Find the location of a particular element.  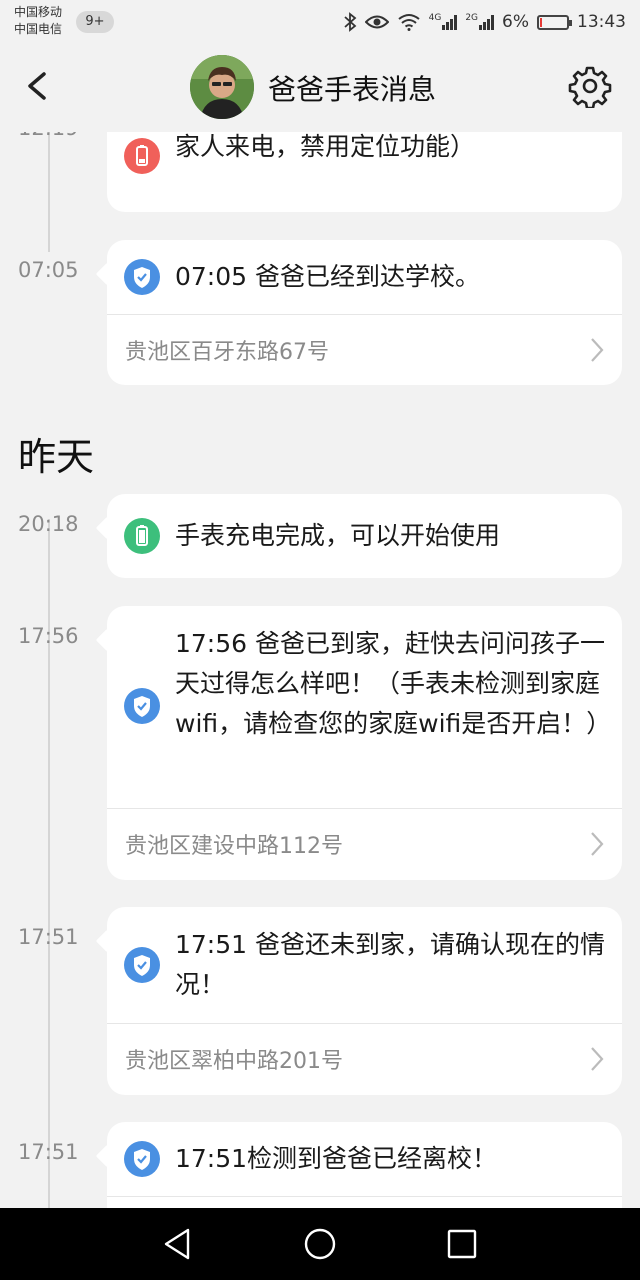

network-type-2: 2G is located at coordinates (472, 18).